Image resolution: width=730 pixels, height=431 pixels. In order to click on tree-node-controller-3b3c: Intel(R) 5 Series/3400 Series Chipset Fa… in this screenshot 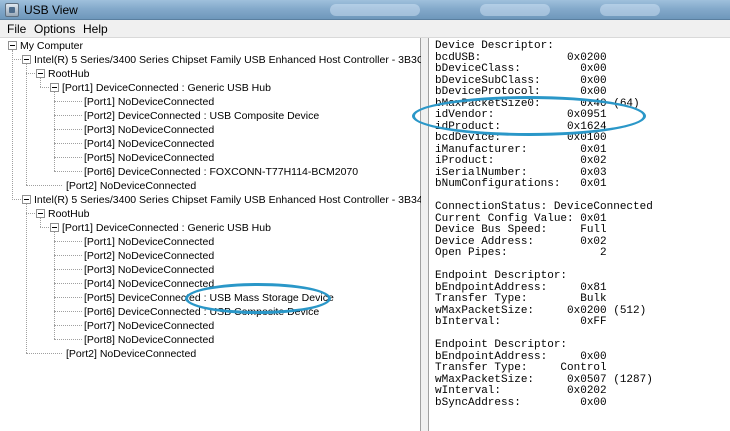, I will do `click(229, 60)`.